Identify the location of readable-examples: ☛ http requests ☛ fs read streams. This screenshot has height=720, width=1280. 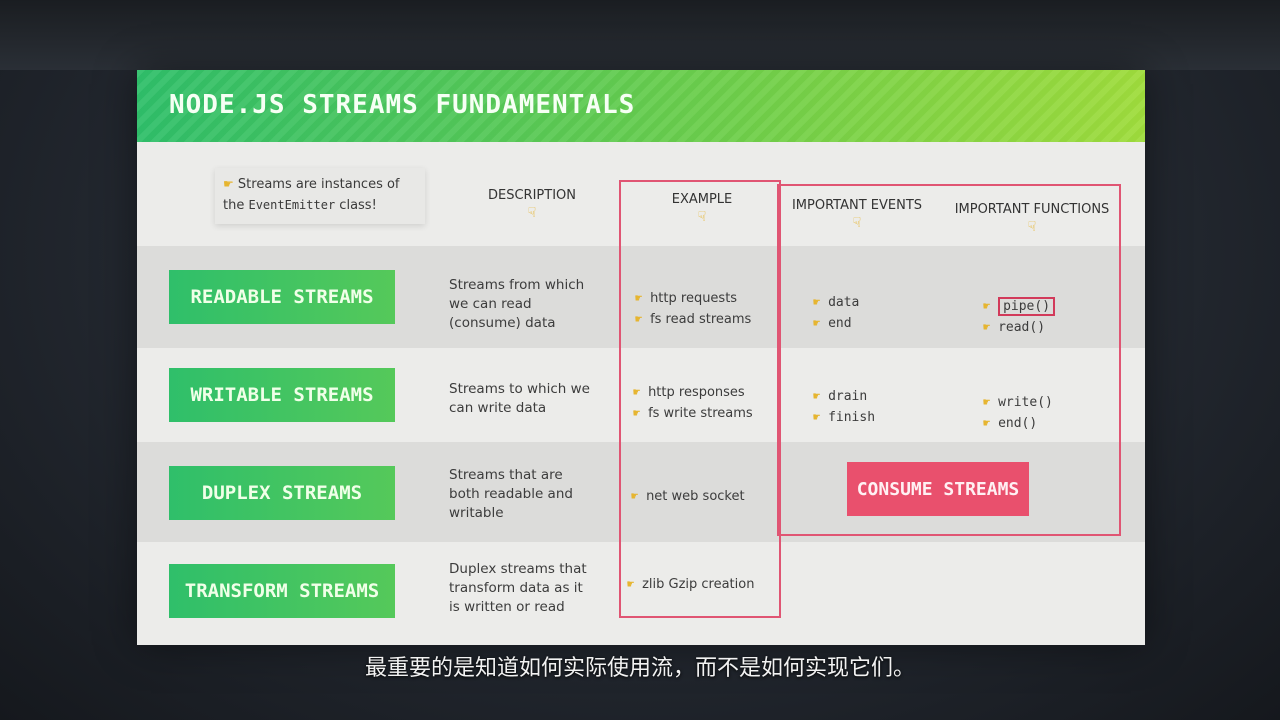
(693, 309).